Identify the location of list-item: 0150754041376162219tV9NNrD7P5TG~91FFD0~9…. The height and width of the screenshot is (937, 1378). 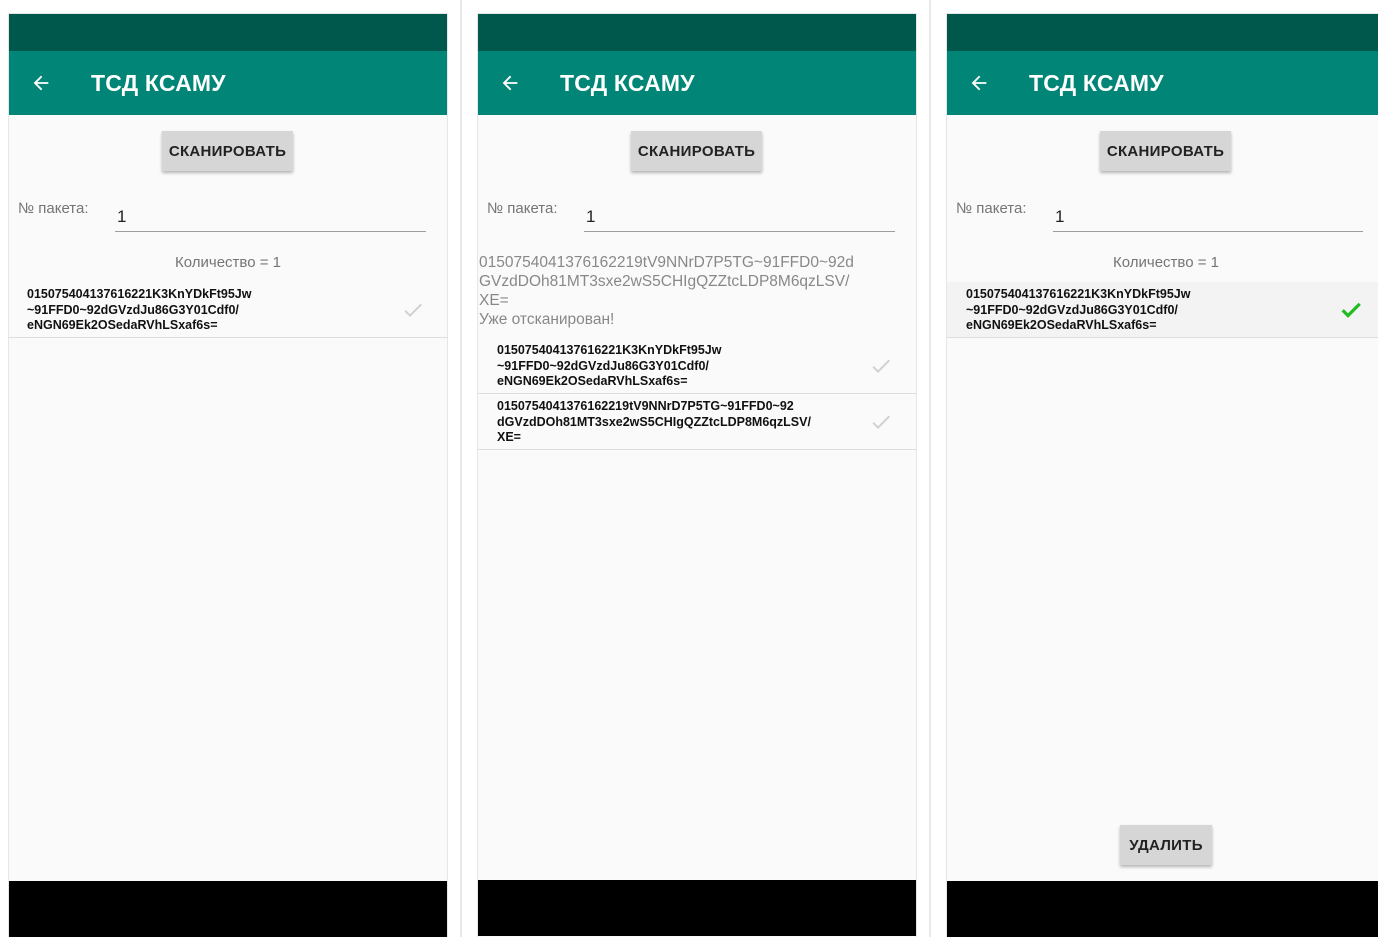
(697, 422).